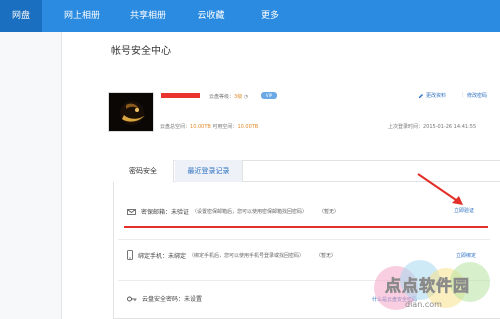 The height and width of the screenshot is (319, 500). Describe the element at coordinates (131, 211) in the screenshot. I see `mail-icon` at that location.